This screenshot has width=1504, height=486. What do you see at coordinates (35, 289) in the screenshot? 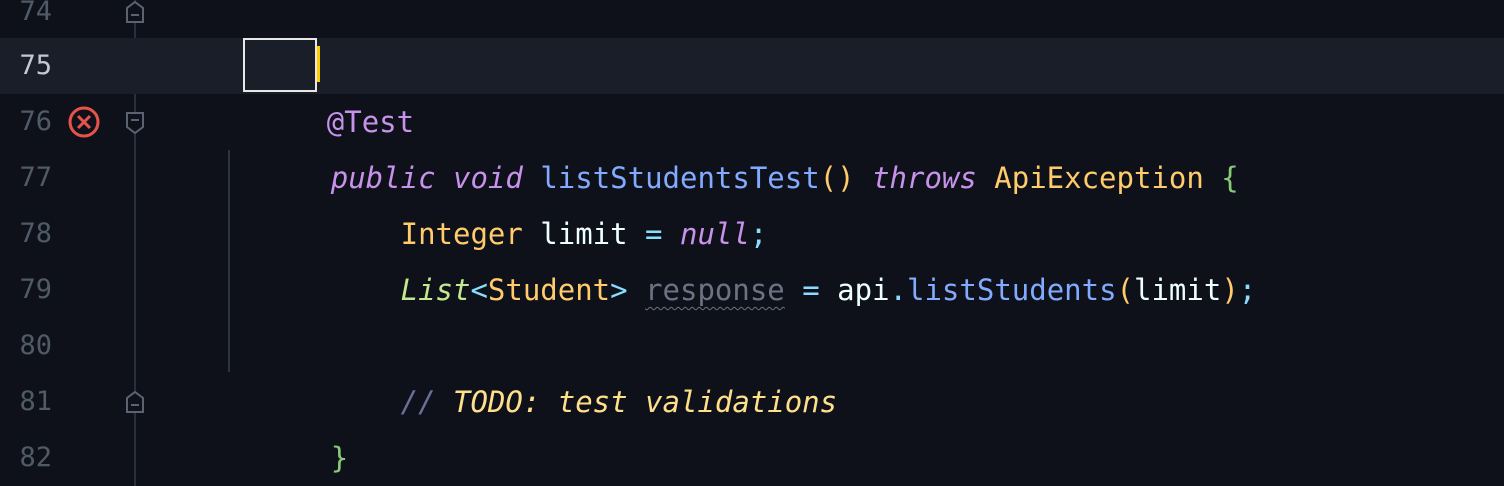
I see `line-number: 79` at bounding box center [35, 289].